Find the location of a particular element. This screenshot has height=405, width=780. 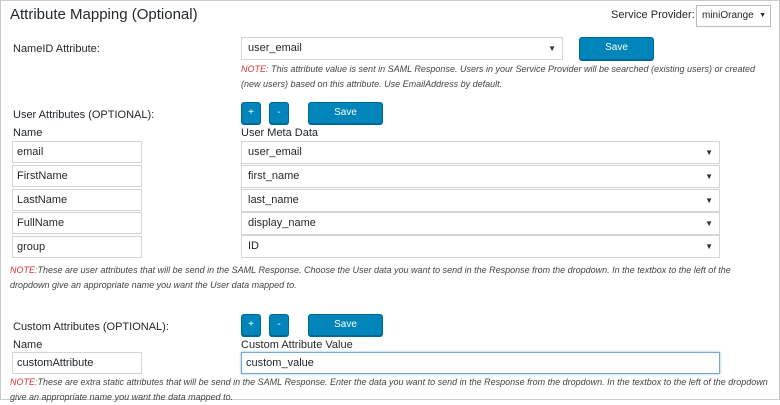

user-attributes-name-header: Name is located at coordinates (28, 133).